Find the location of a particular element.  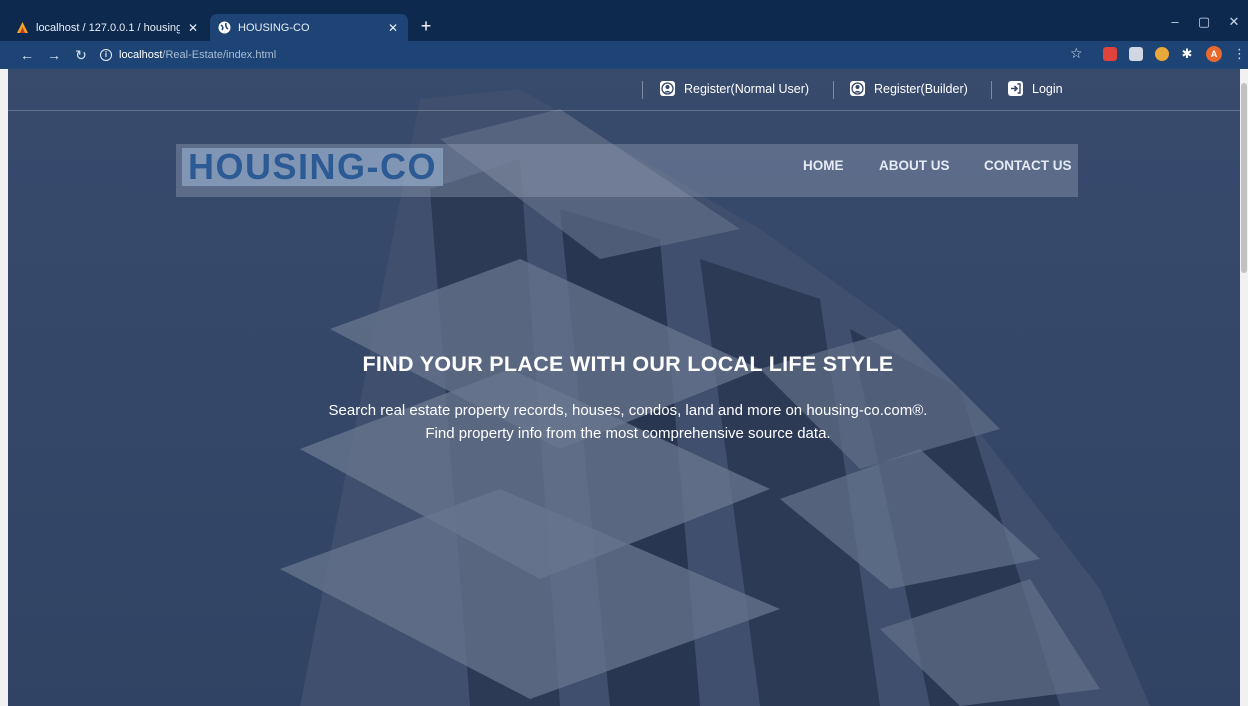

register-builder-link: Register(Builder) is located at coordinates (909, 88).